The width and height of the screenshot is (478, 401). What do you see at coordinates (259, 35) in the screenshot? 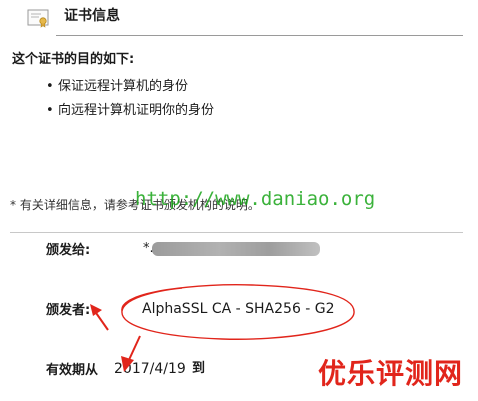
I see `header-divider` at bounding box center [259, 35].